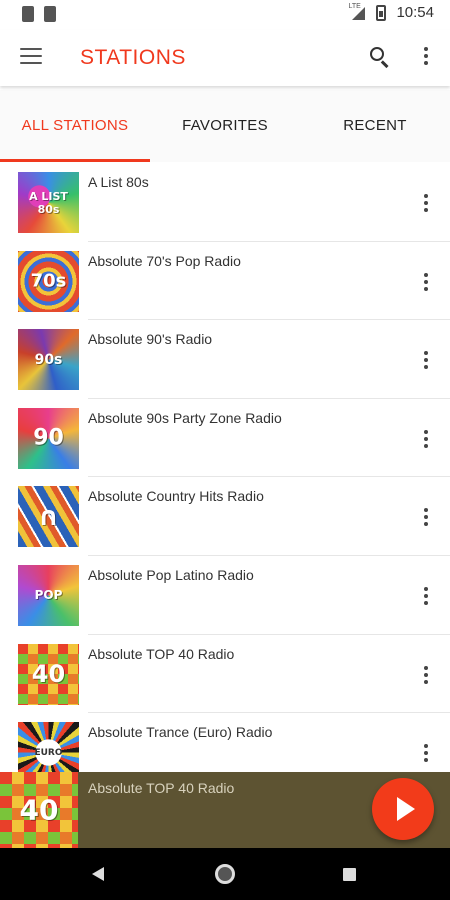  I want to click on station-row-absolute-90s: 90s Absolute 90's Radio, so click(225, 359).